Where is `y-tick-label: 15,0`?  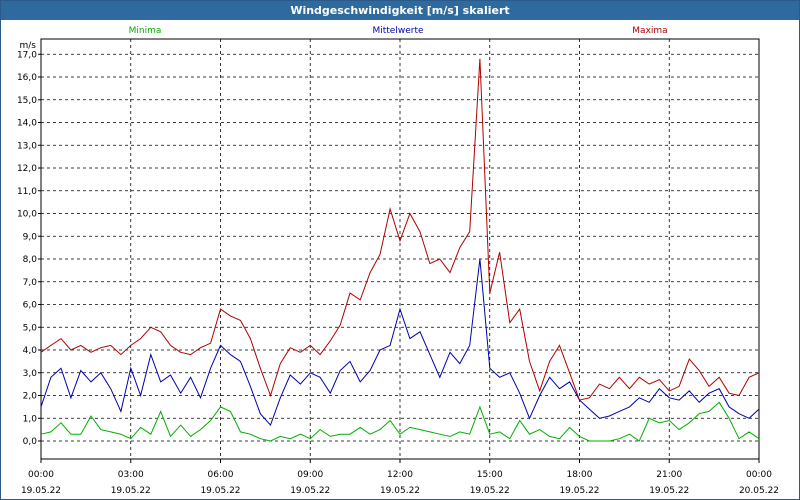
y-tick-label: 15,0 is located at coordinates (27, 101).